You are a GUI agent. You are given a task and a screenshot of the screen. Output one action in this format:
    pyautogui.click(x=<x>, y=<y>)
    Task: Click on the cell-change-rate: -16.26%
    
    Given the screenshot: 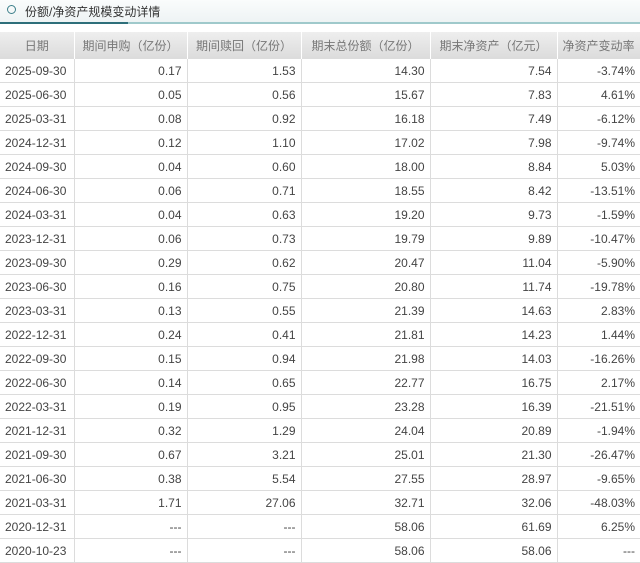 What is the action you would take?
    pyautogui.click(x=598, y=358)
    